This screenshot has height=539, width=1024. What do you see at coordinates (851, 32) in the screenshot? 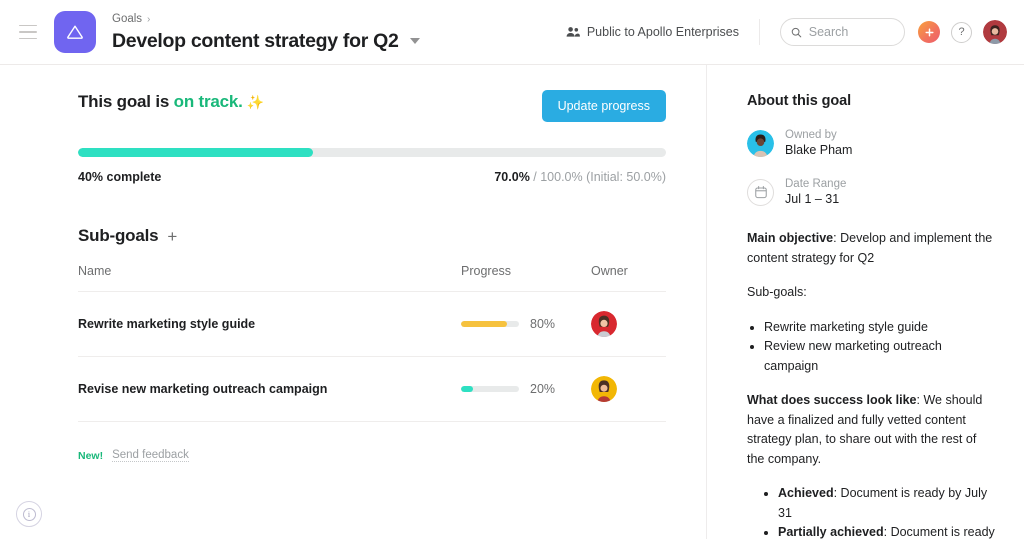
I see `search-input` at bounding box center [851, 32].